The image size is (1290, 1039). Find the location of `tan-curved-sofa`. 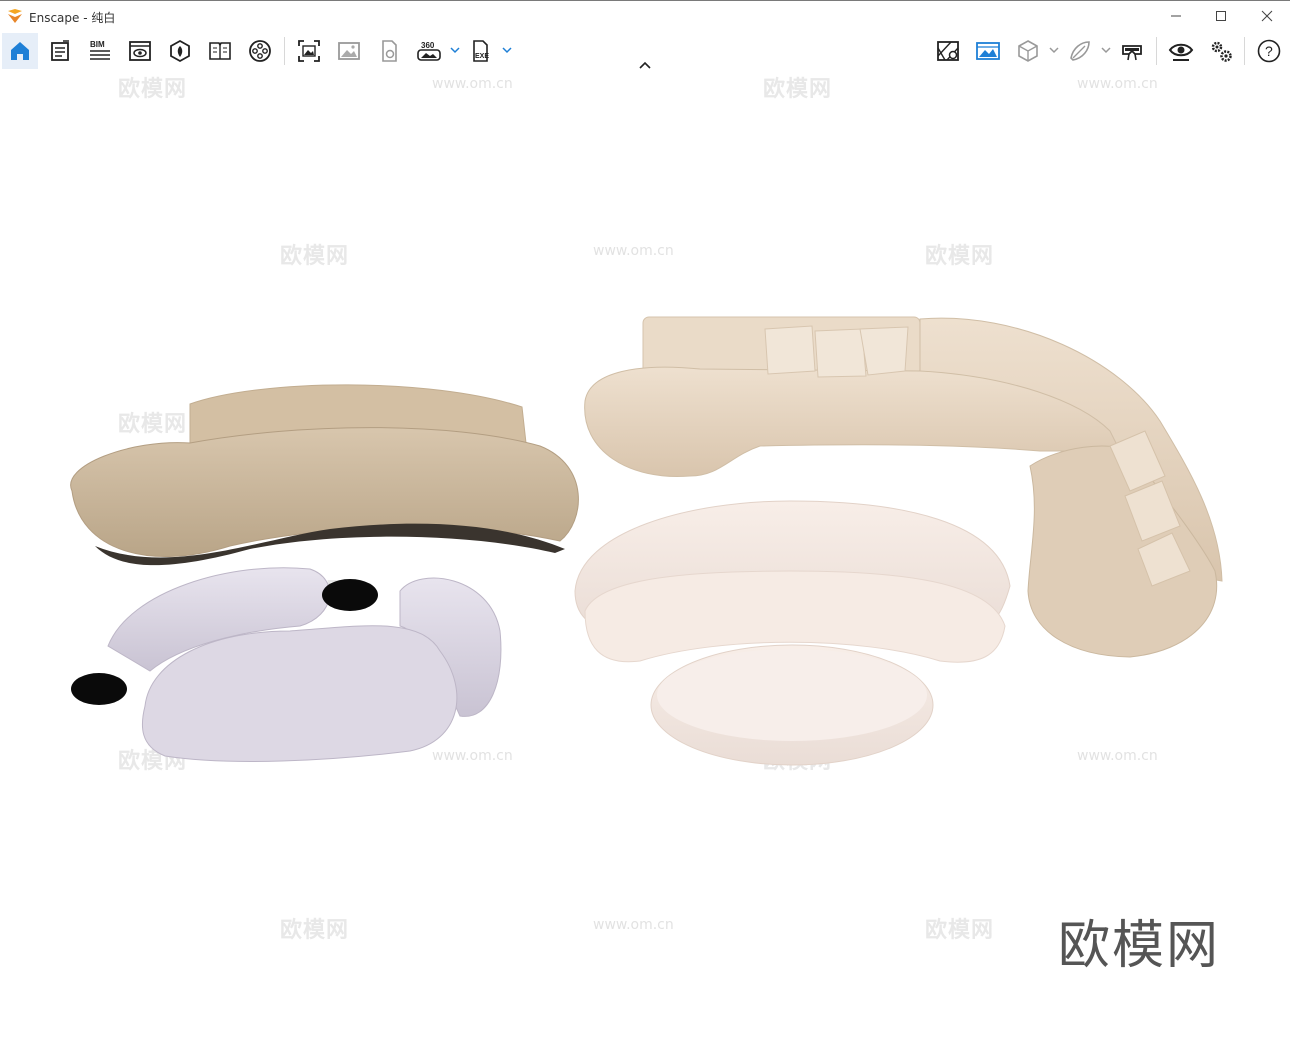

tan-curved-sofa is located at coordinates (324, 475).